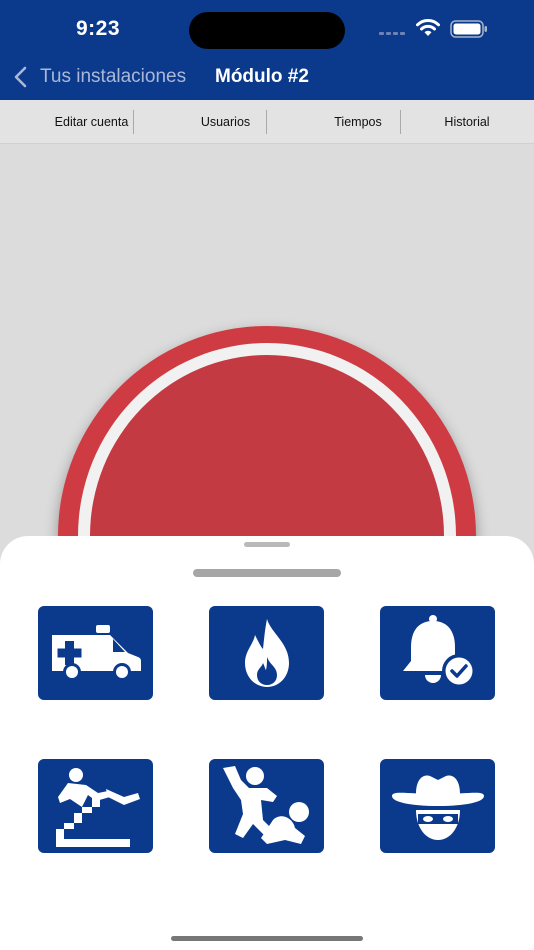 This screenshot has width=534, height=950. Describe the element at coordinates (467, 122) in the screenshot. I see `tab-historial: Historial` at that location.